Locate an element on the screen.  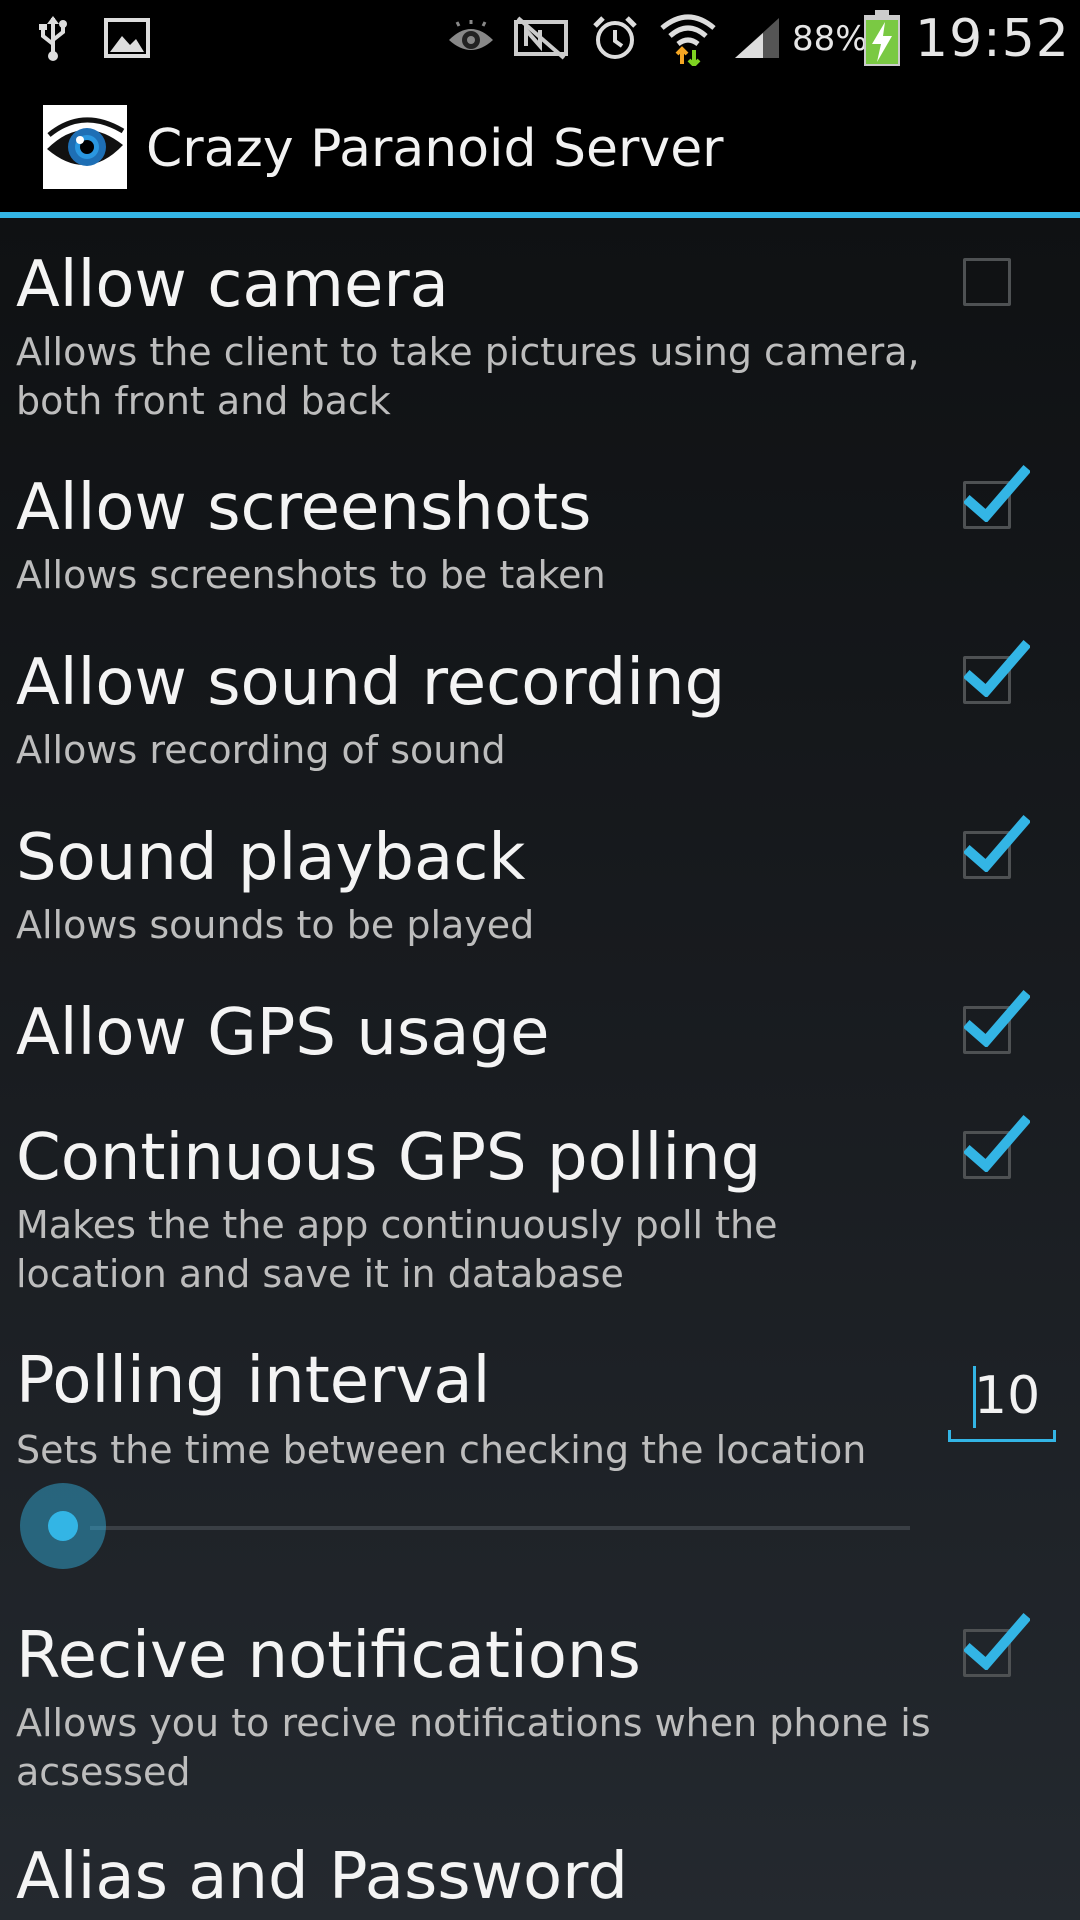
pref-summary: Allows sounds to be played is located at coordinates (275, 925).